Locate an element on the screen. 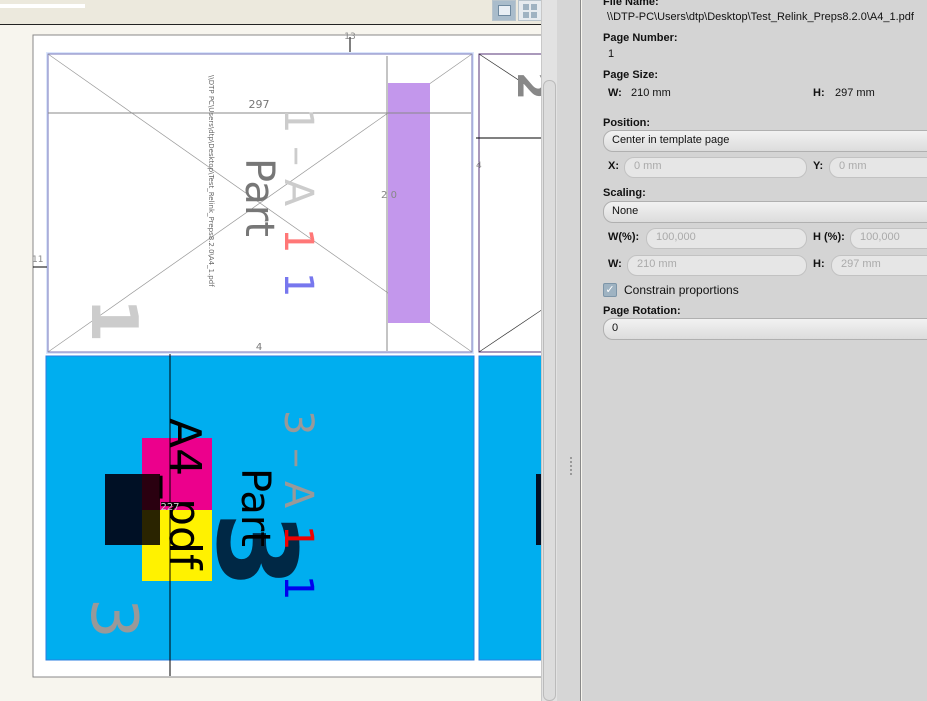 The height and width of the screenshot is (701, 927). single-view-button is located at coordinates (504, 10).